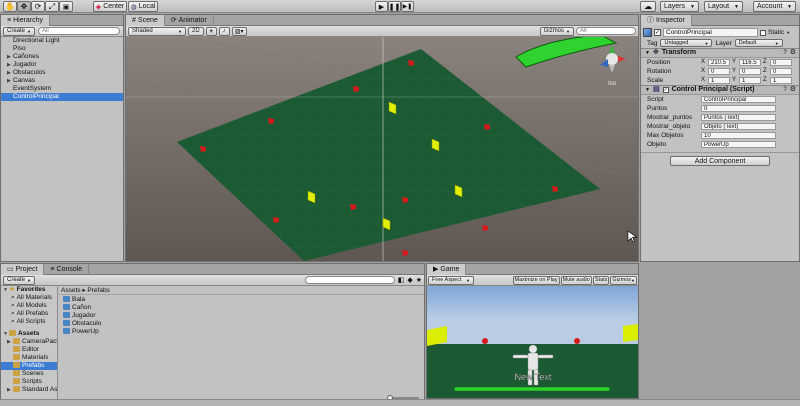 The image size is (800, 406). Describe the element at coordinates (29, 314) in the screenshot. I see `favorites-item: ⌕ All Prefabs` at that location.